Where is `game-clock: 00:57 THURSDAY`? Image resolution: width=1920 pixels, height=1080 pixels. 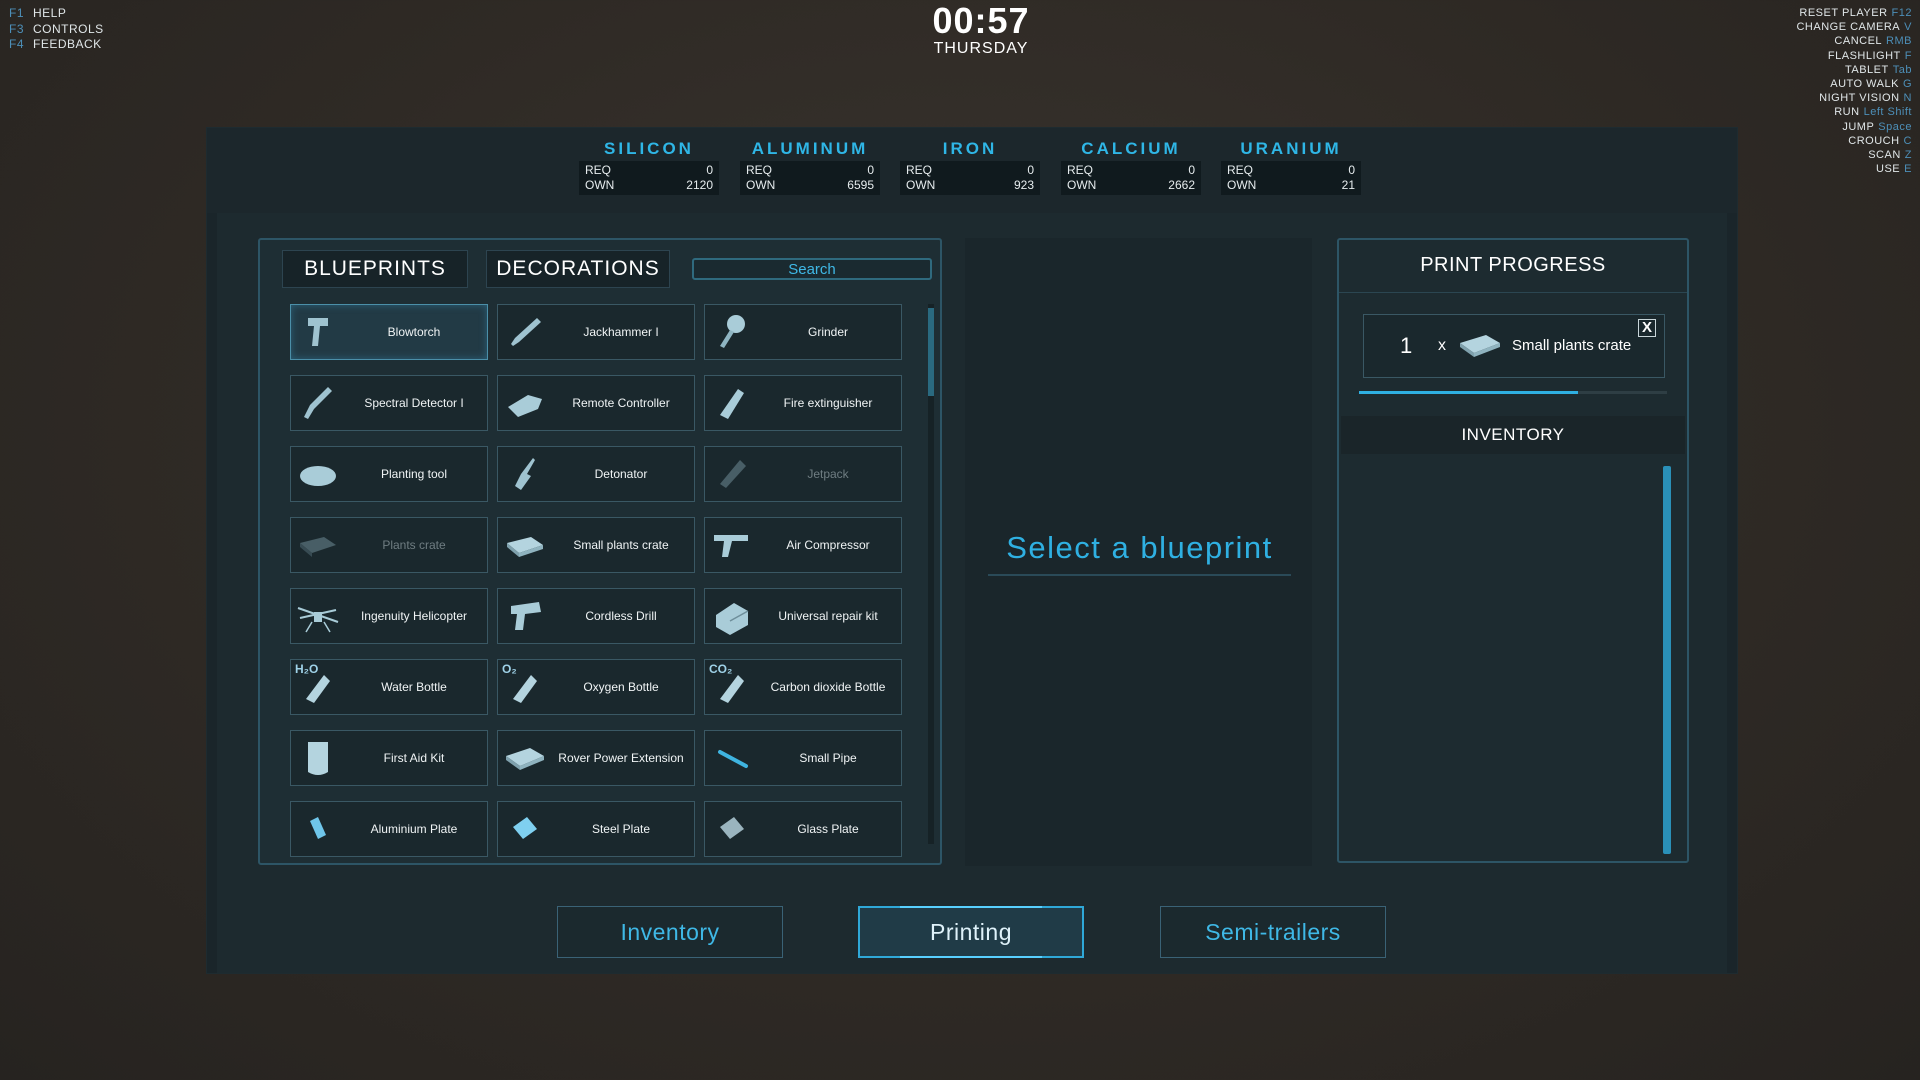
game-clock: 00:57 THURSDAY is located at coordinates (960, 28).